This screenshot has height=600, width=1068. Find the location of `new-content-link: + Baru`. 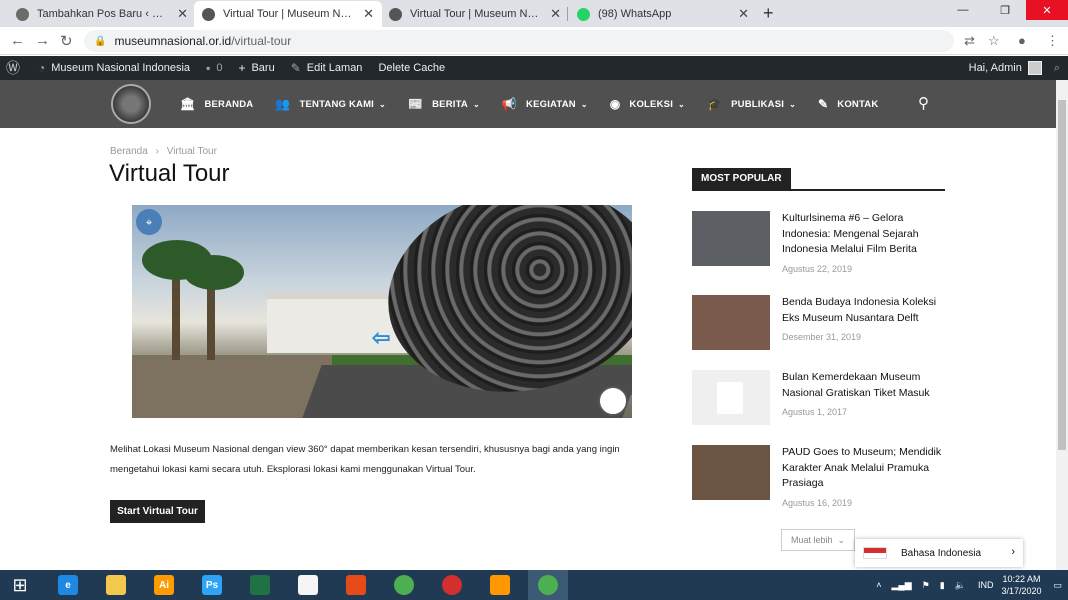

new-content-link: + Baru is located at coordinates (256, 68).